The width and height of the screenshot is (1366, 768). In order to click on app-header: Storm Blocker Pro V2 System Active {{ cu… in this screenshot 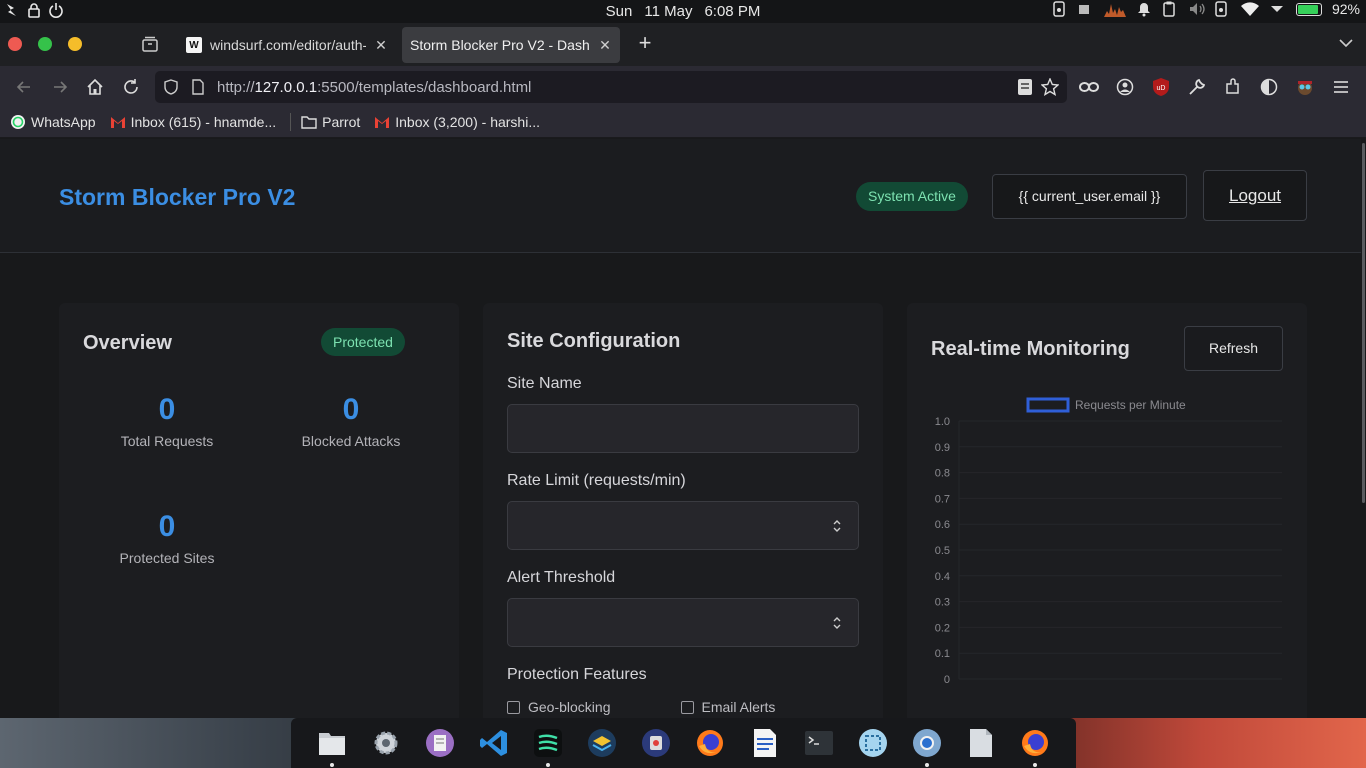, I will do `click(680, 196)`.